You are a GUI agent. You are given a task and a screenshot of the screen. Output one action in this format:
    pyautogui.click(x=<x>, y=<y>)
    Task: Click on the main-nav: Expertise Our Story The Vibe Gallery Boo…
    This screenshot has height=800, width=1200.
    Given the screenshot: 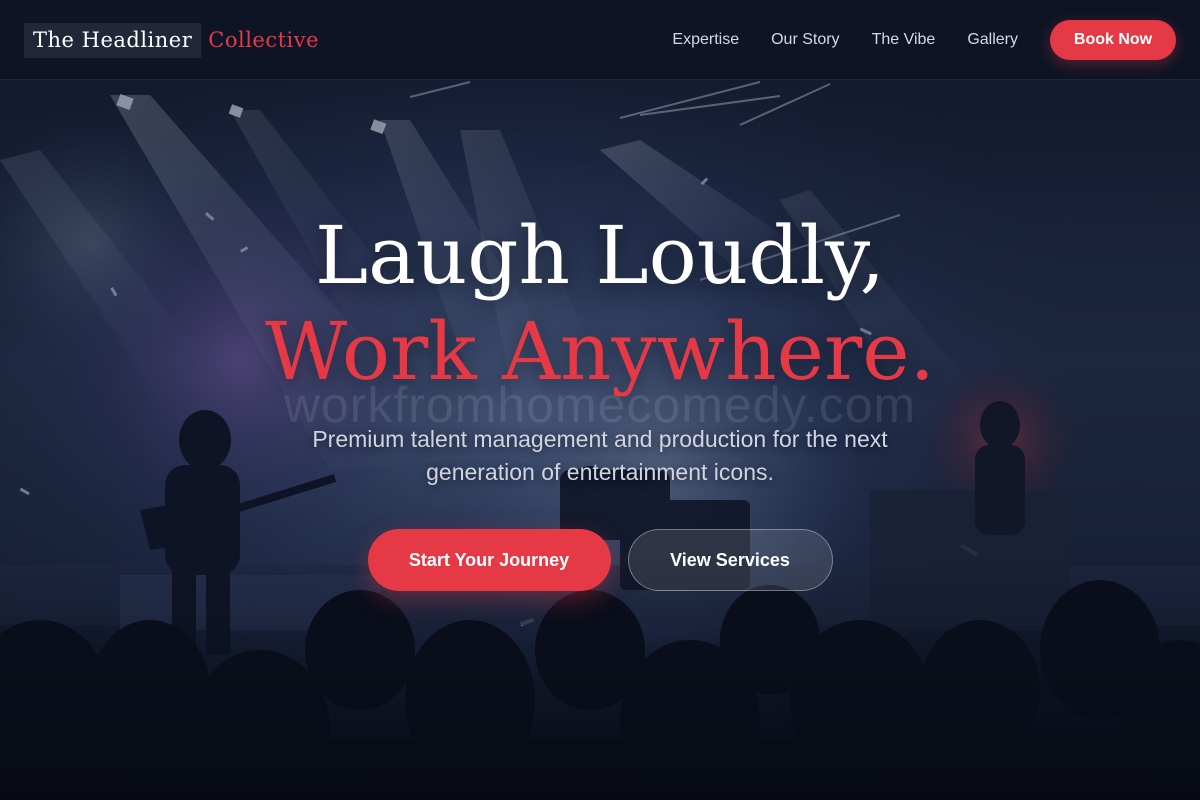 What is the action you would take?
    pyautogui.click(x=924, y=40)
    